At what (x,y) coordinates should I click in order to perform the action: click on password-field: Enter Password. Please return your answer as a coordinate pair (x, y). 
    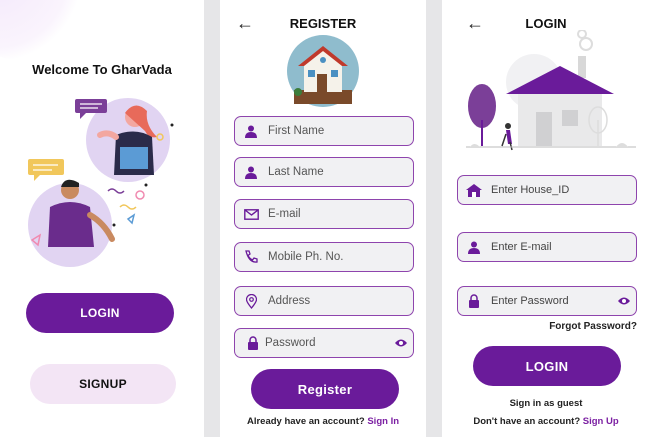
    Looking at the image, I should click on (547, 301).